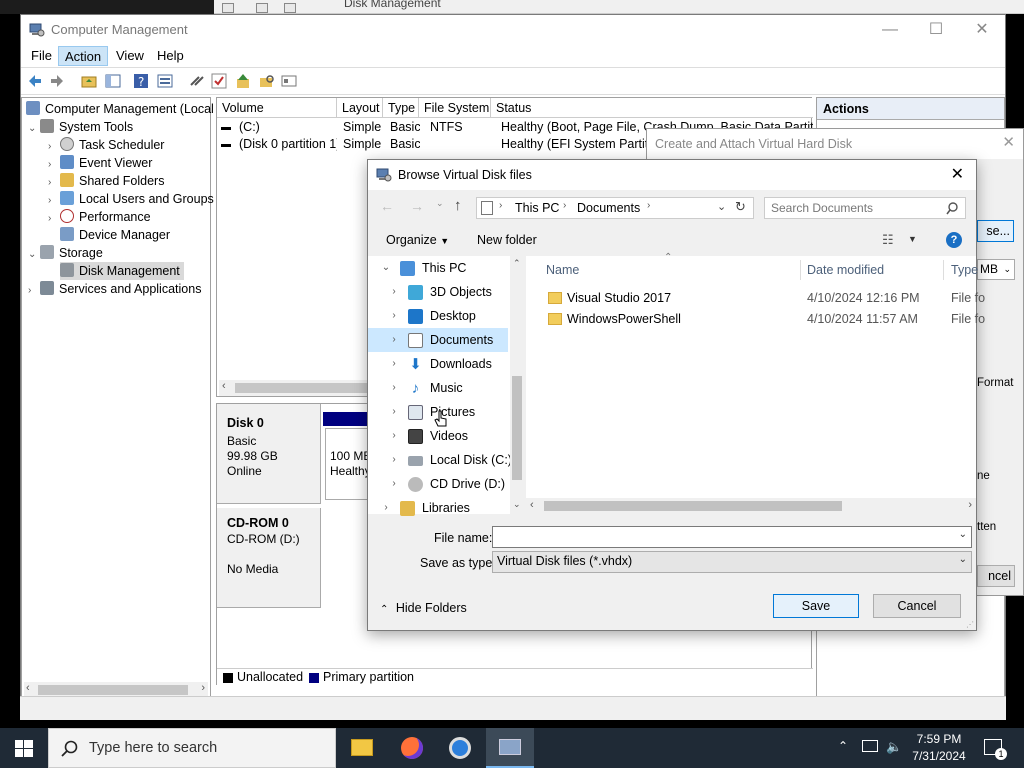 The image size is (1024, 768). Describe the element at coordinates (721, 206) in the screenshot. I see `address-dropdown-icon: ⌄` at that location.